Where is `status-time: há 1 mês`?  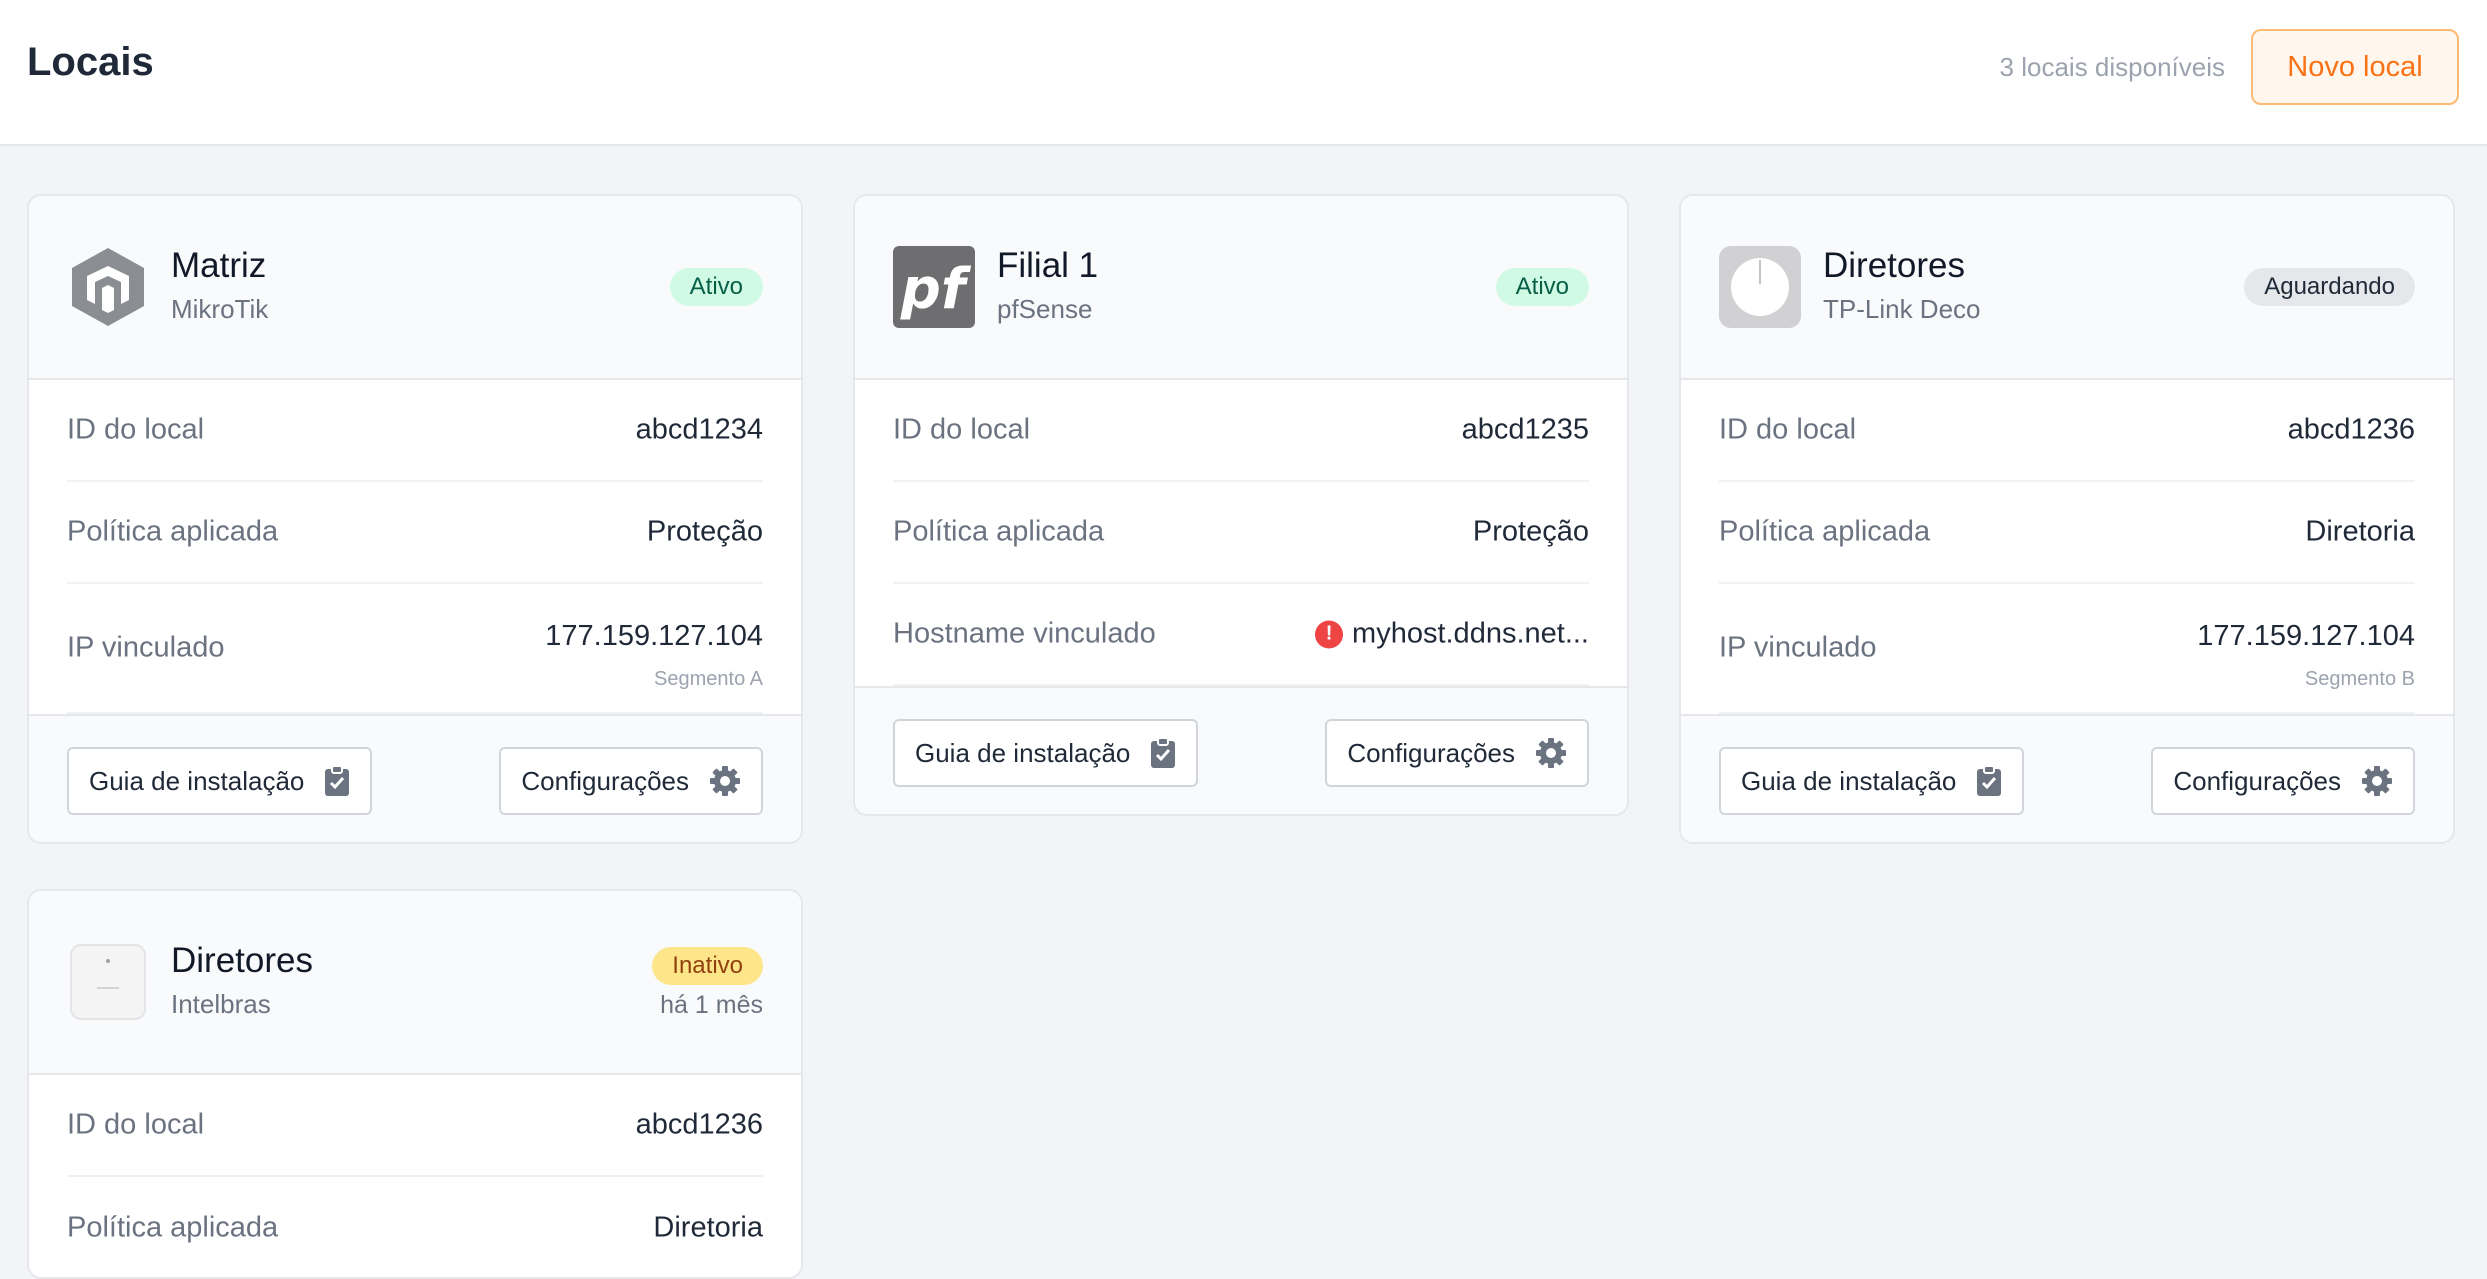
status-time: há 1 mês is located at coordinates (711, 1005).